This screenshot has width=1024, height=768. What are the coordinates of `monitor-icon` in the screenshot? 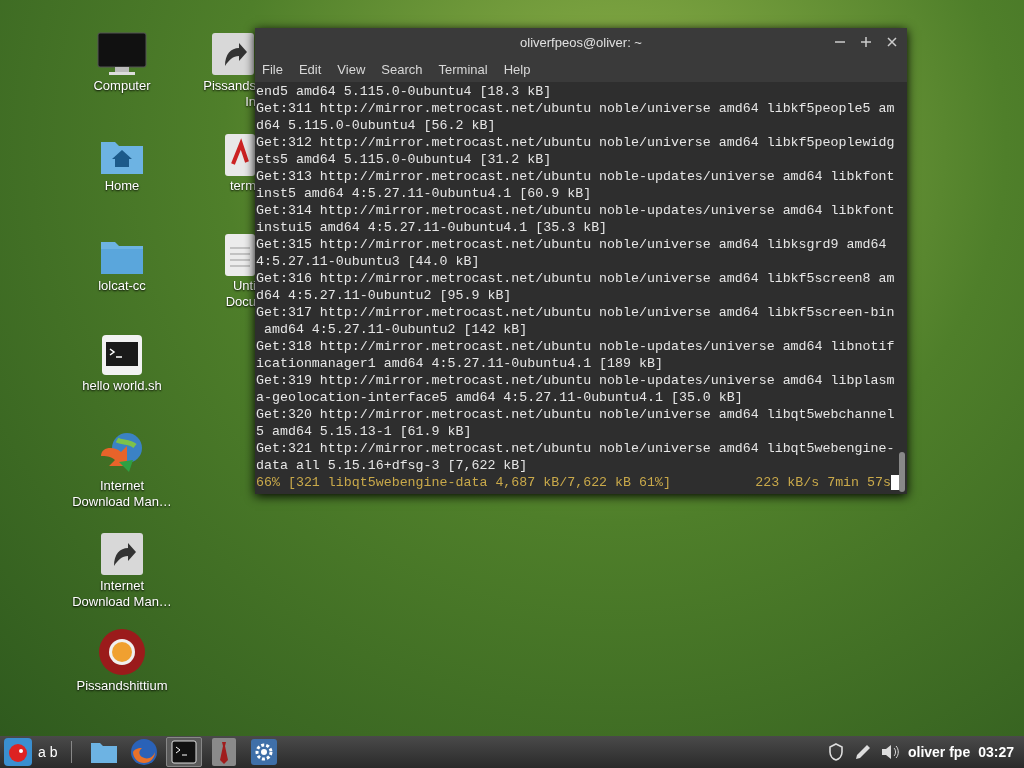 It's located at (122, 54).